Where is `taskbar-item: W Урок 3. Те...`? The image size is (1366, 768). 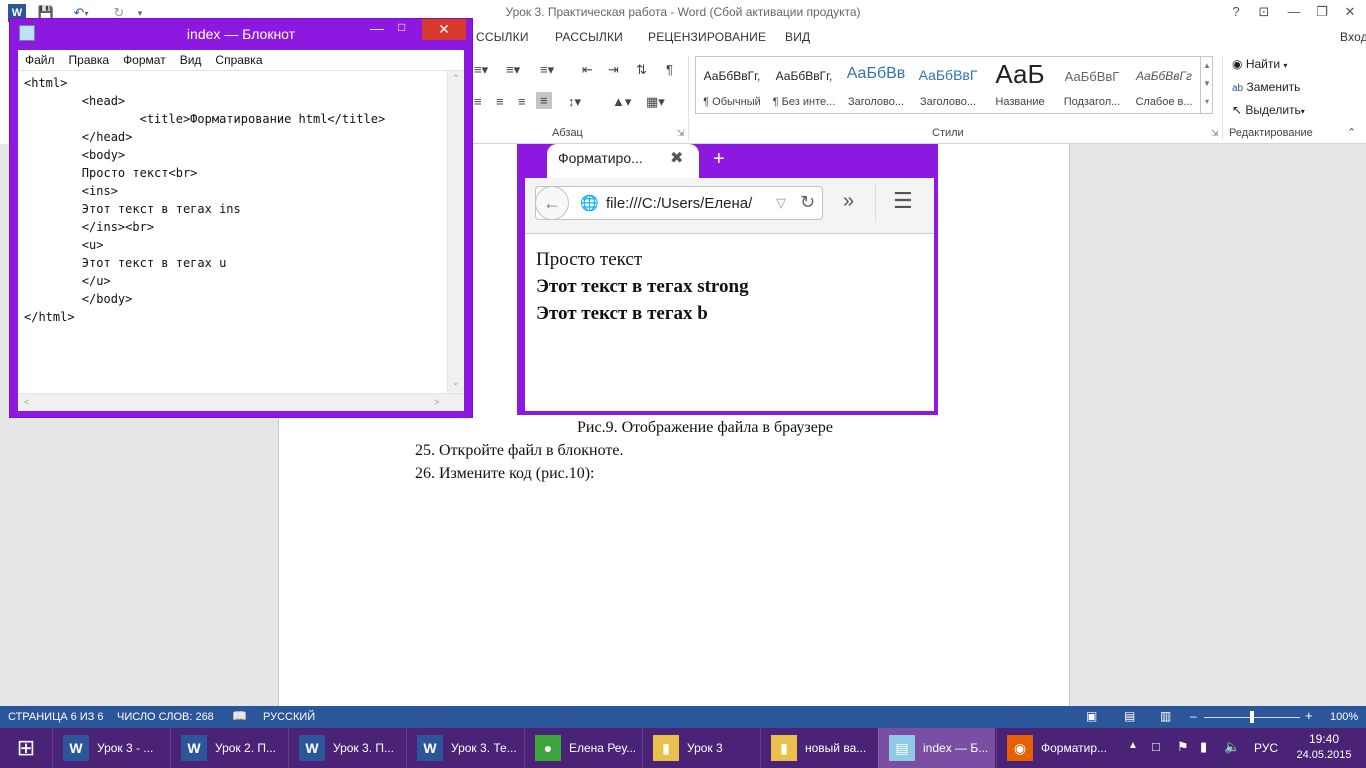
taskbar-item: W Урок 3. Те... is located at coordinates (464, 748).